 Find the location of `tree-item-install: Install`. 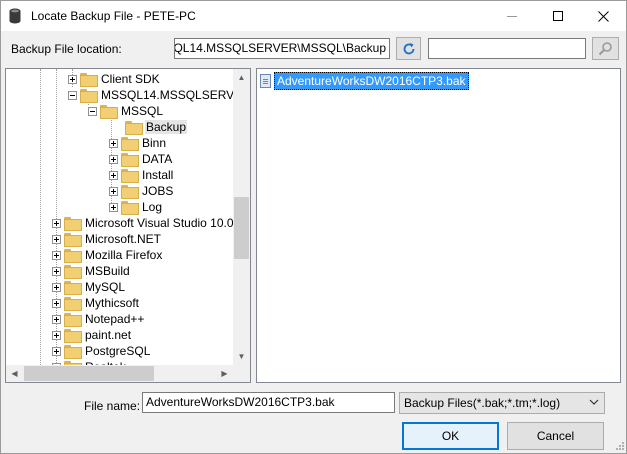

tree-item-install: Install is located at coordinates (141, 175).